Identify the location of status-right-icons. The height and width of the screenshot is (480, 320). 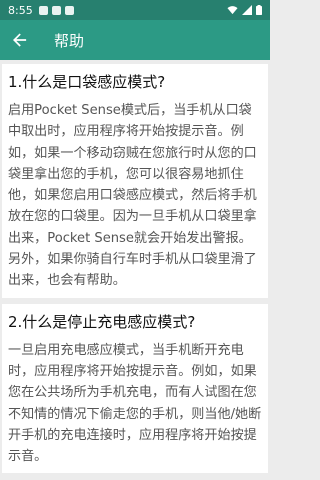
(244, 10).